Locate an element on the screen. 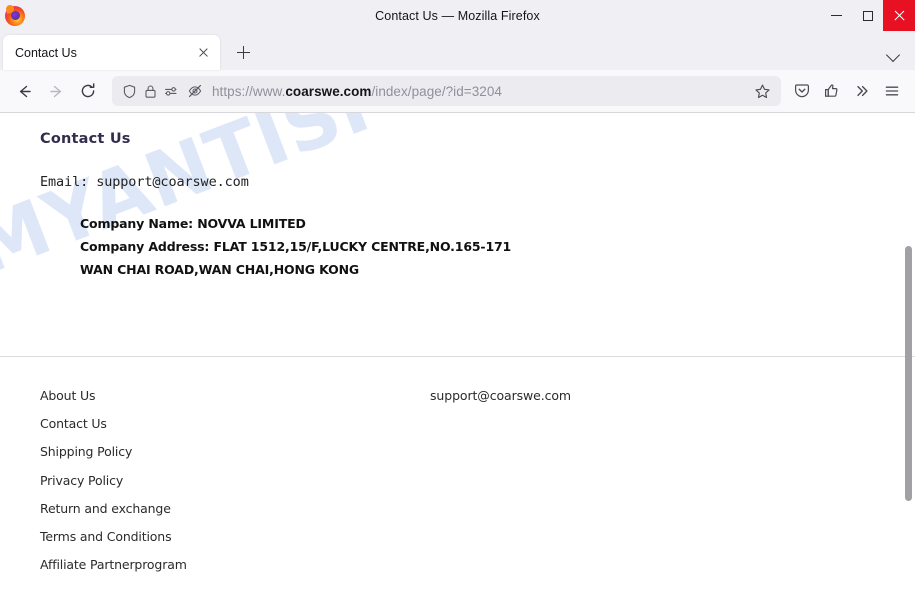 The height and width of the screenshot is (615, 915). application-menu-button is located at coordinates (892, 91).